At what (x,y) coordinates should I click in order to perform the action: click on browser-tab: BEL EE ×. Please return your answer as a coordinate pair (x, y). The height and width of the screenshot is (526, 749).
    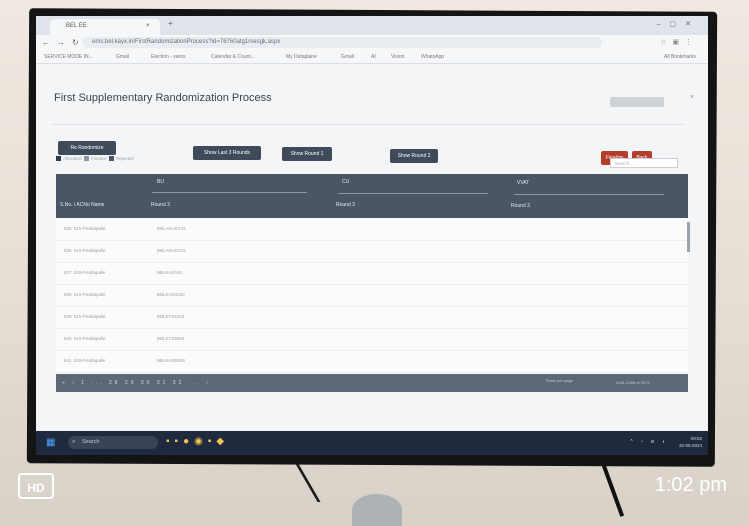
    Looking at the image, I should click on (105, 27).